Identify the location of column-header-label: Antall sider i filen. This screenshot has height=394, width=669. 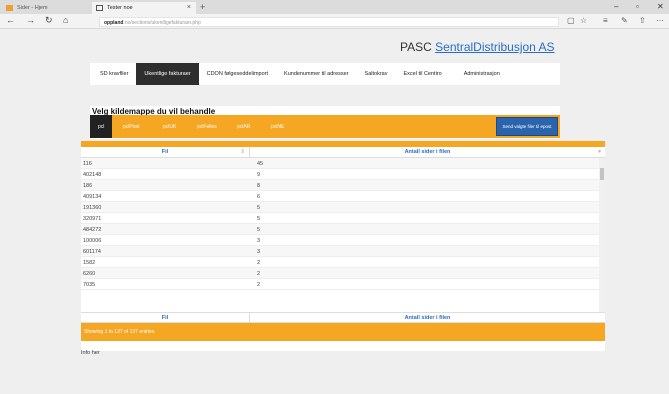
(427, 152).